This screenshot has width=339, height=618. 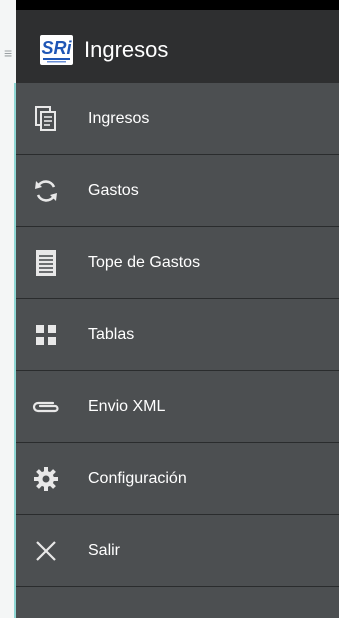 What do you see at coordinates (46, 119) in the screenshot?
I see `document-copy-icon` at bounding box center [46, 119].